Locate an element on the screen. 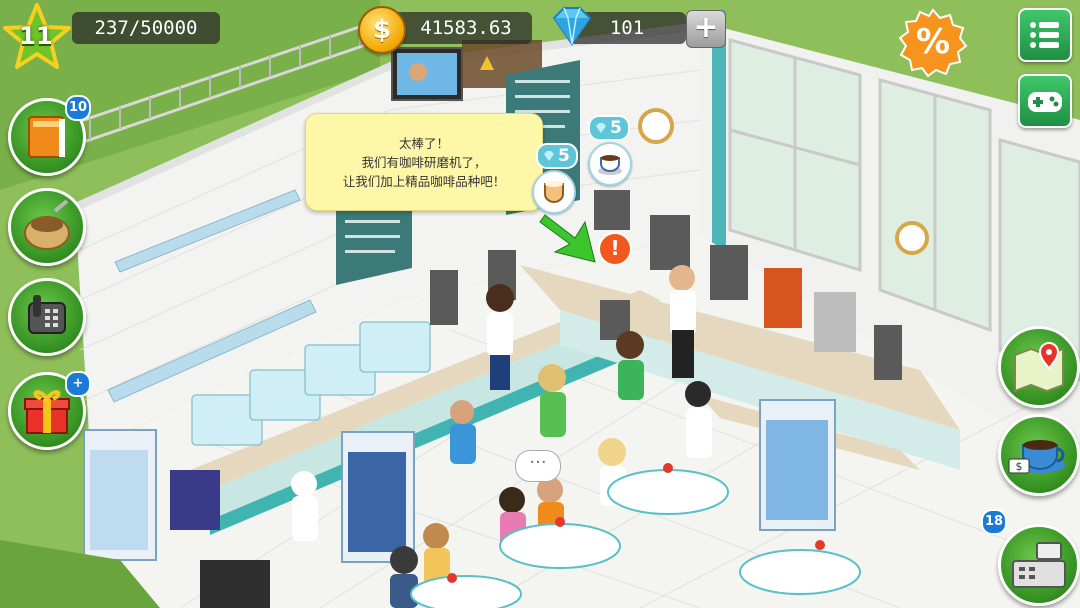  map-icon is located at coordinates (1039, 367).